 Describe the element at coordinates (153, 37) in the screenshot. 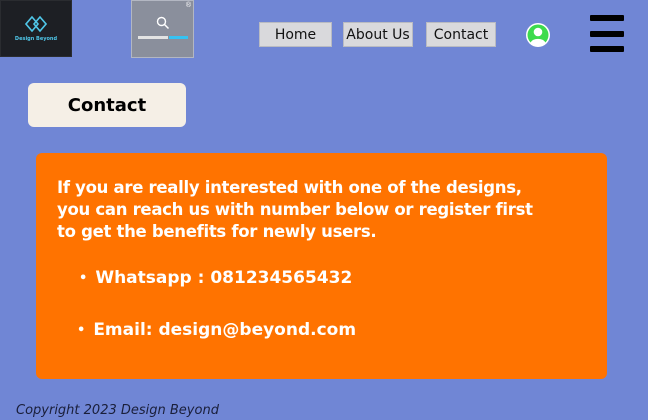

I see `search-input-bar` at that location.